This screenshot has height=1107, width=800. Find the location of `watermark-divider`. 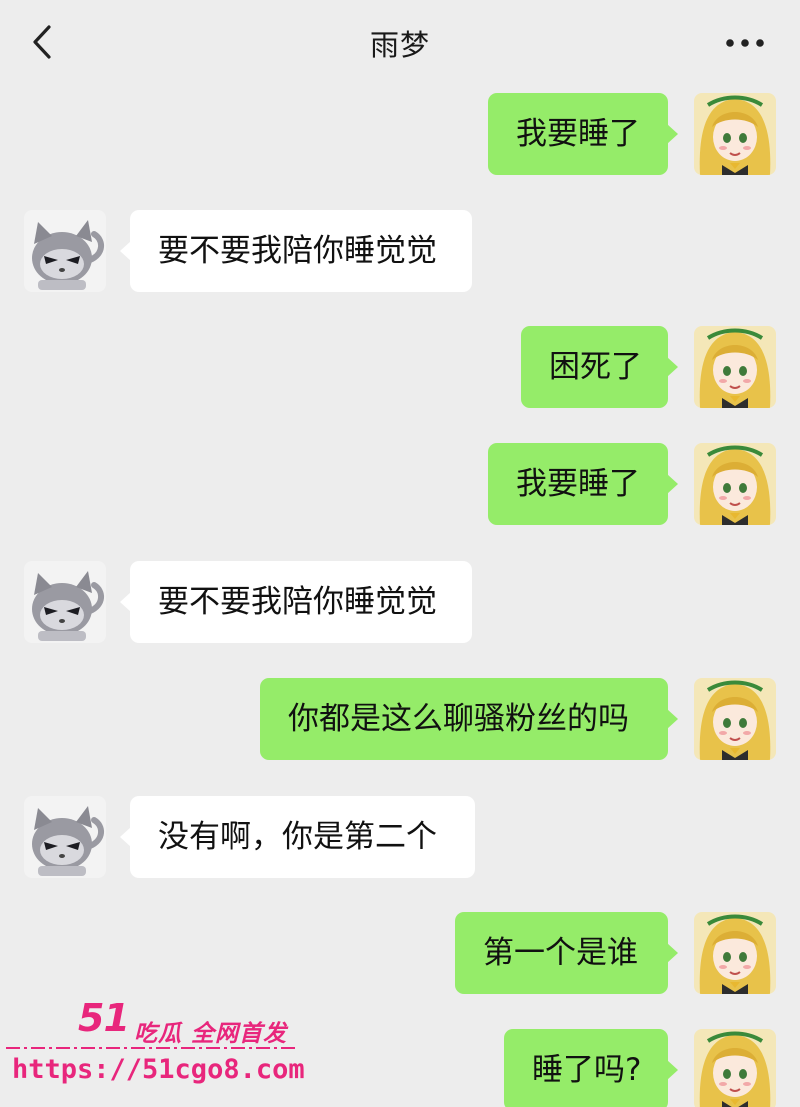

watermark-divider is located at coordinates (151, 1048).